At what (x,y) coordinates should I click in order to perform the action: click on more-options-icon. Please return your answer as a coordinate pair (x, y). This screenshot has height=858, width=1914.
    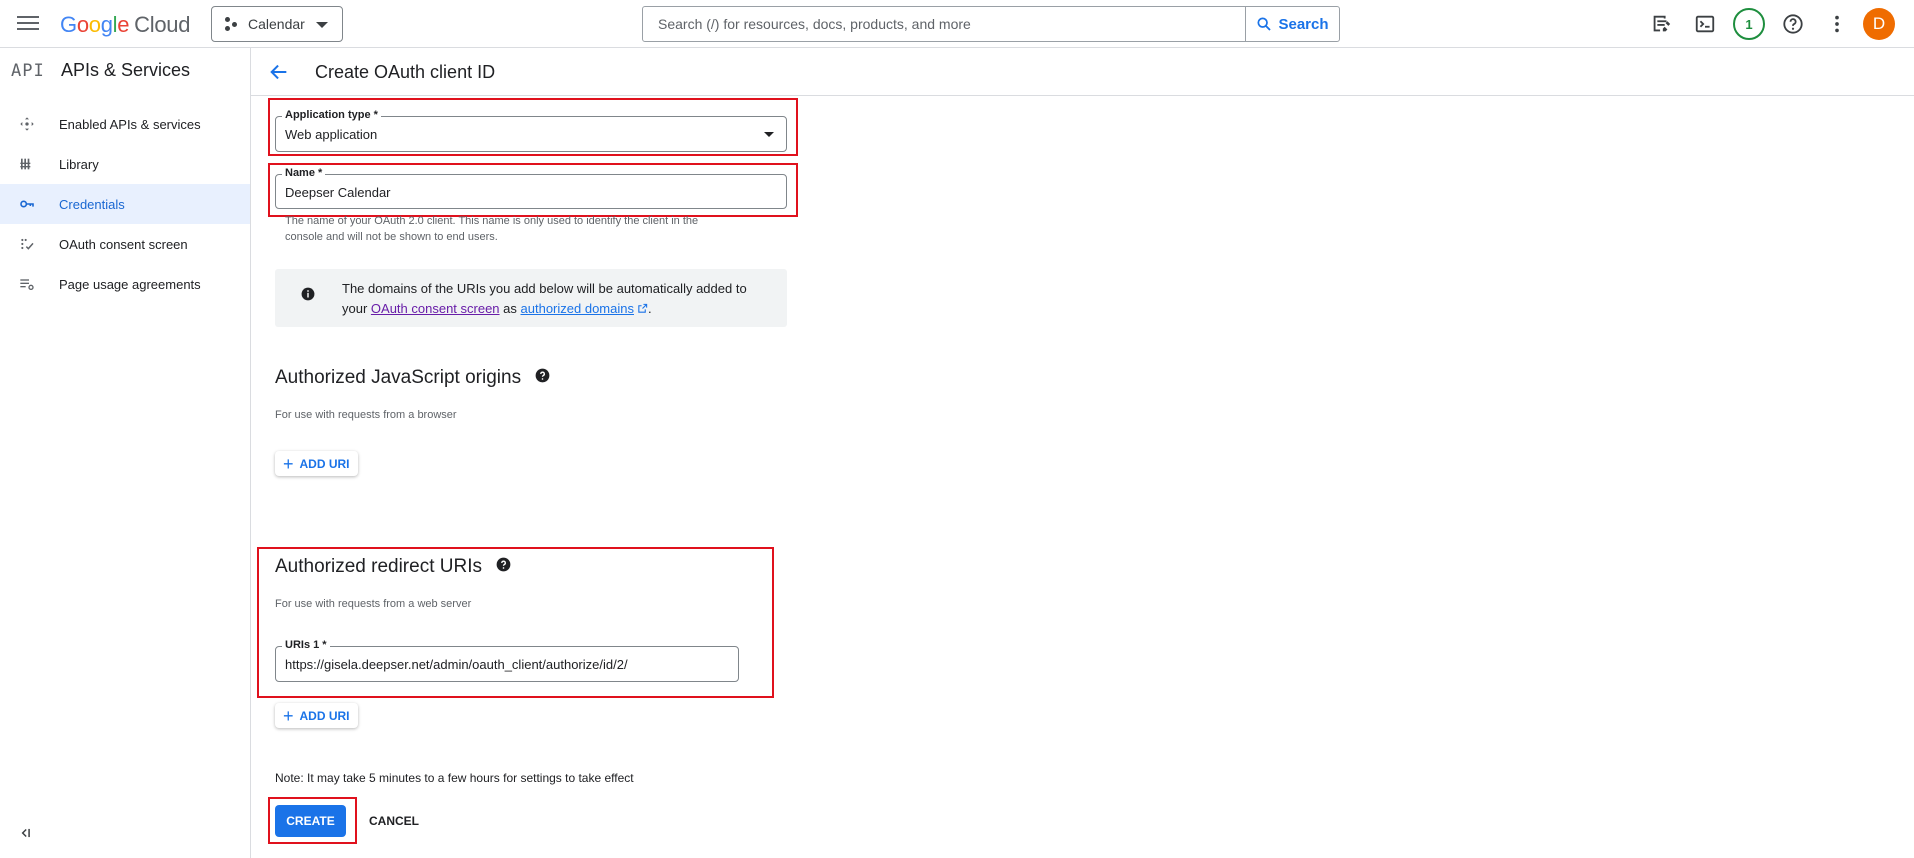
    Looking at the image, I should click on (1837, 24).